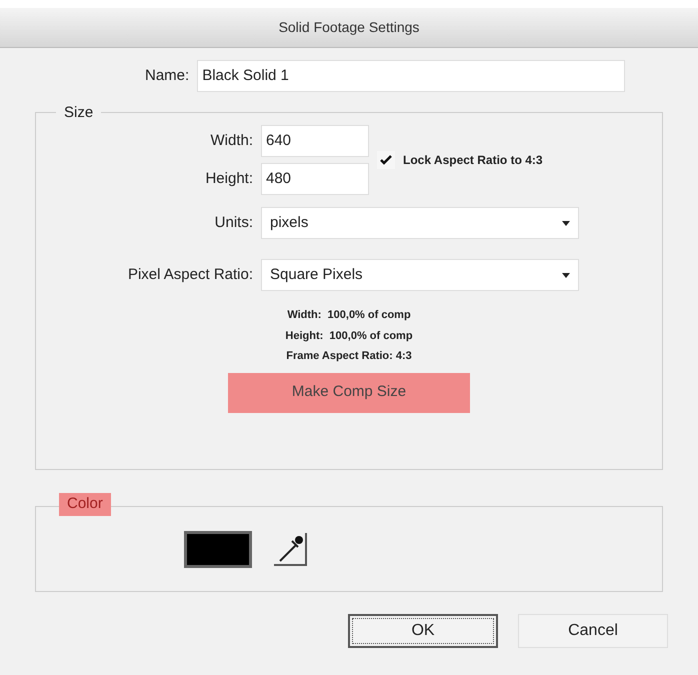 This screenshot has width=698, height=675. I want to click on field-label: Height:, so click(229, 178).